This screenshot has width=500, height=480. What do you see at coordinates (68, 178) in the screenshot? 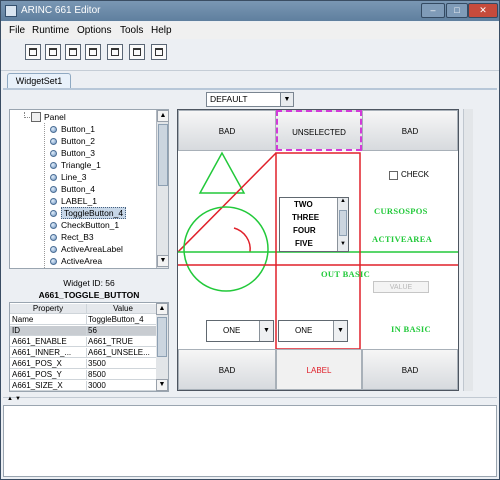
I see `tree-item-line-3: Line_3` at bounding box center [68, 178].